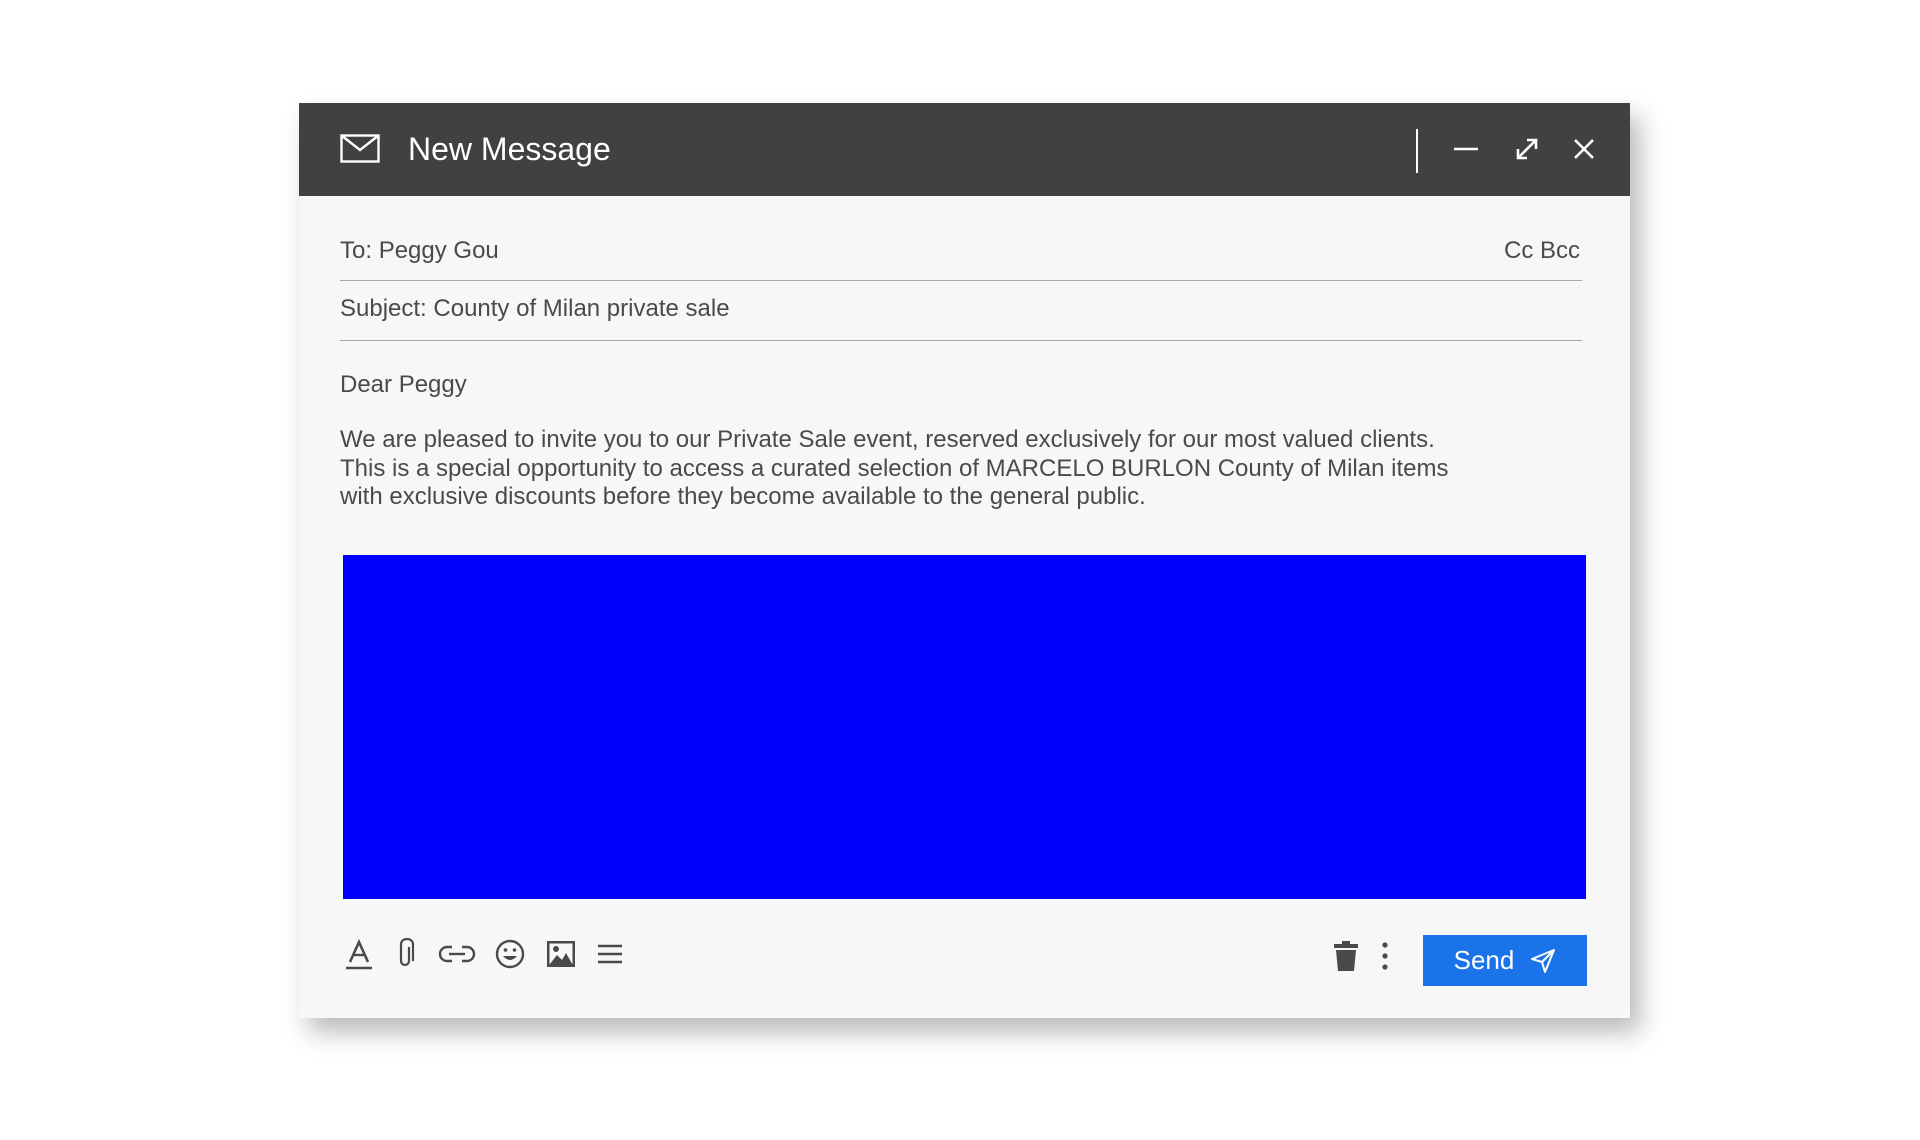  Describe the element at coordinates (610, 954) in the screenshot. I see `list-icon` at that location.